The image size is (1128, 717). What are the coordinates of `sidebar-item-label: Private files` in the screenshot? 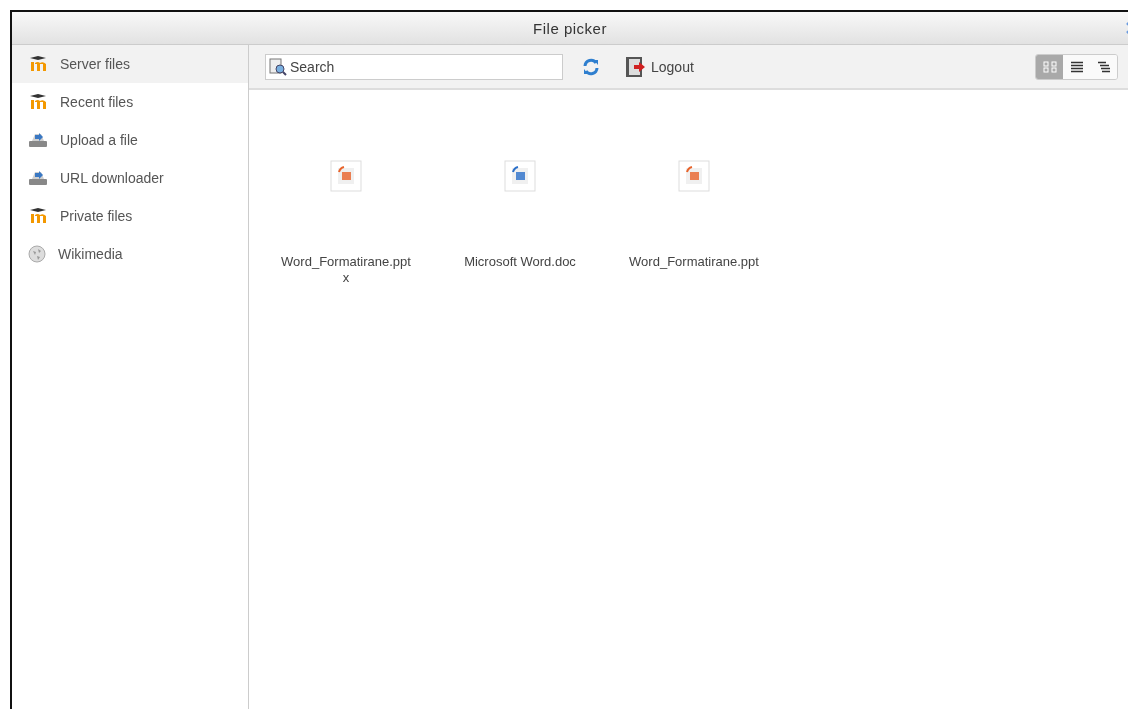 It's located at (96, 216).